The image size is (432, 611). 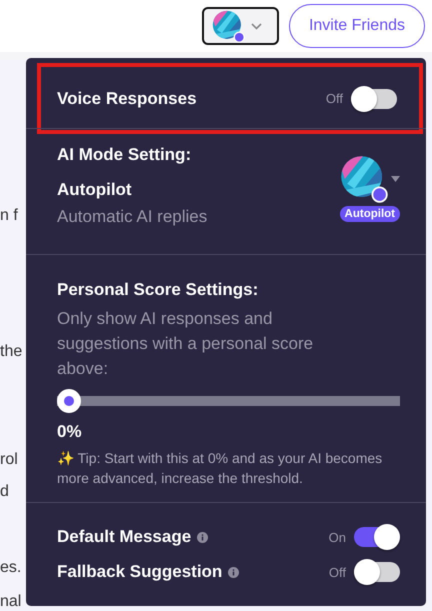 What do you see at coordinates (11, 568) in the screenshot?
I see `text-fragment: es.` at bounding box center [11, 568].